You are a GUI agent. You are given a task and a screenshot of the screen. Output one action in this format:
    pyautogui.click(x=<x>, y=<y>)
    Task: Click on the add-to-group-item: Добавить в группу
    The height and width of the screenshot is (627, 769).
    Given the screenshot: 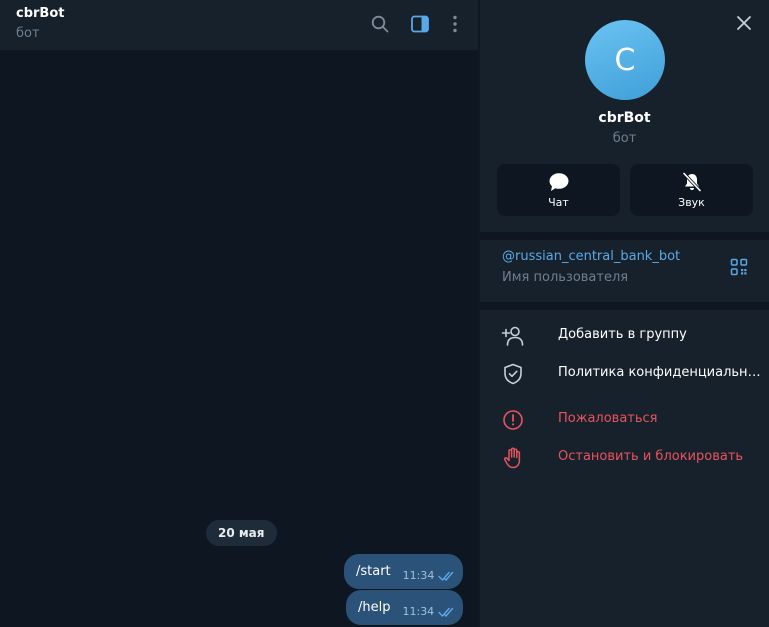 What is the action you would take?
    pyautogui.click(x=624, y=336)
    